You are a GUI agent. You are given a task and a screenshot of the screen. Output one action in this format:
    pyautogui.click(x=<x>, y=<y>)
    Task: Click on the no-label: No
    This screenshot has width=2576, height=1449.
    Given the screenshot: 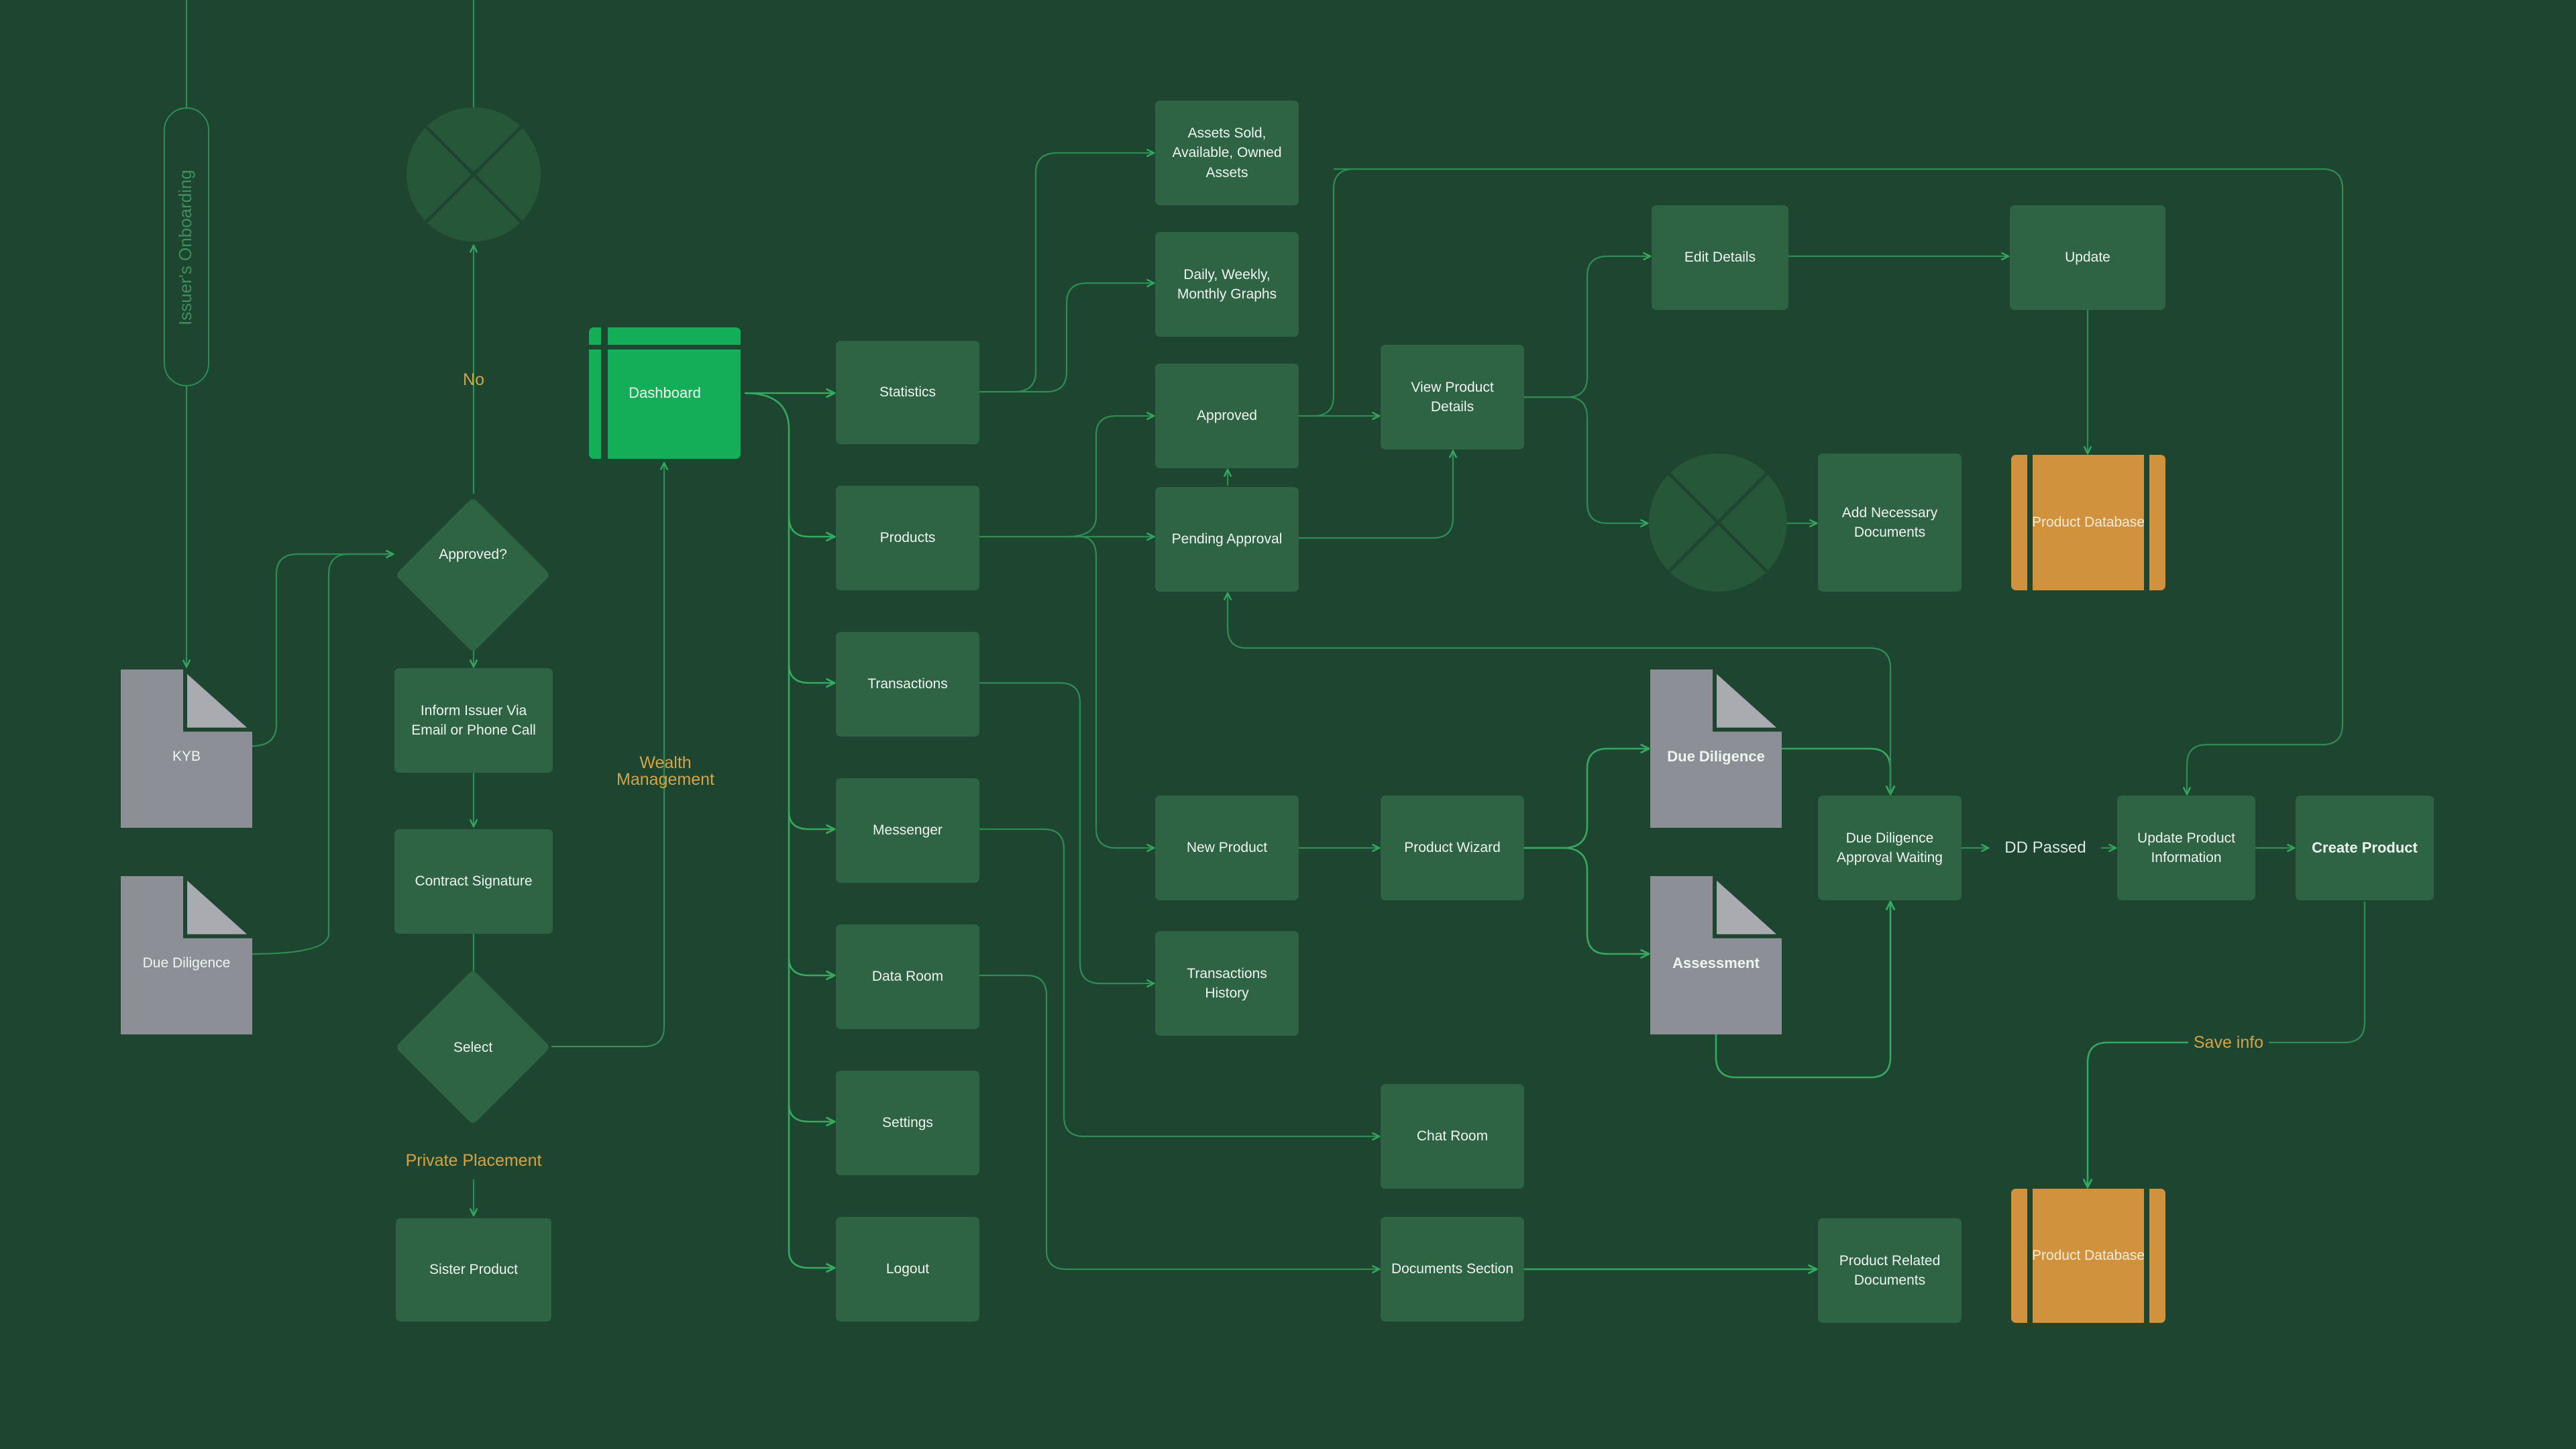 What is the action you would take?
    pyautogui.click(x=473, y=379)
    